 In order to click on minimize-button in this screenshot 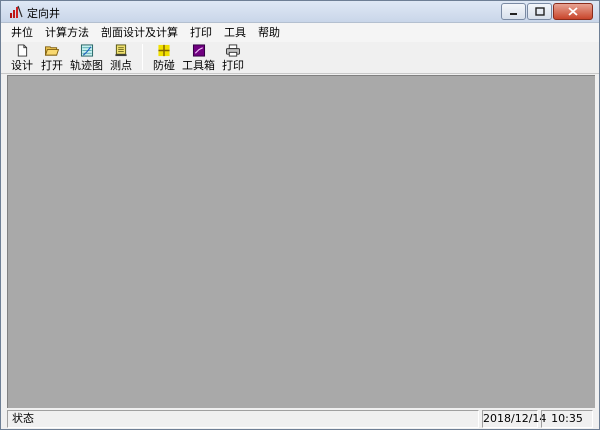, I will do `click(513, 11)`.